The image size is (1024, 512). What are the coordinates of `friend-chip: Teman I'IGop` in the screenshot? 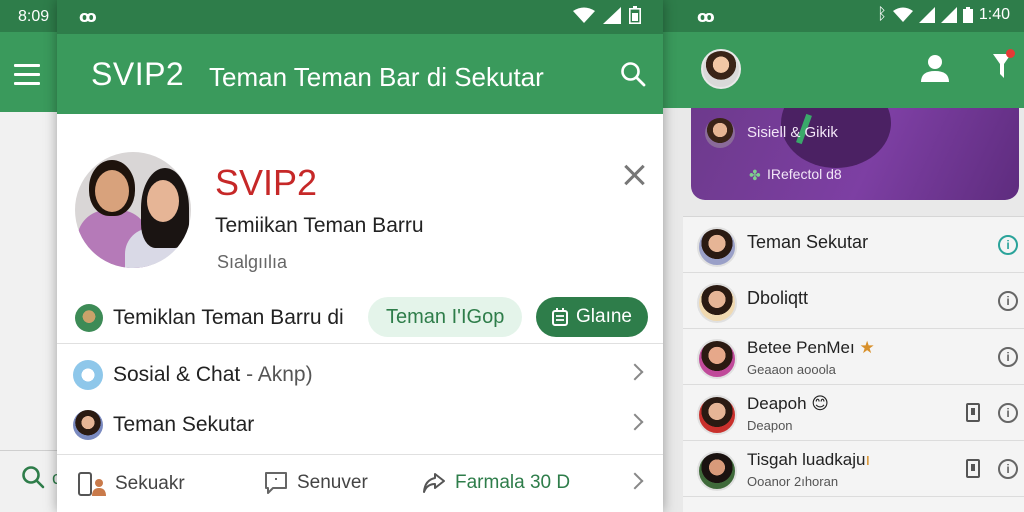 It's located at (445, 317).